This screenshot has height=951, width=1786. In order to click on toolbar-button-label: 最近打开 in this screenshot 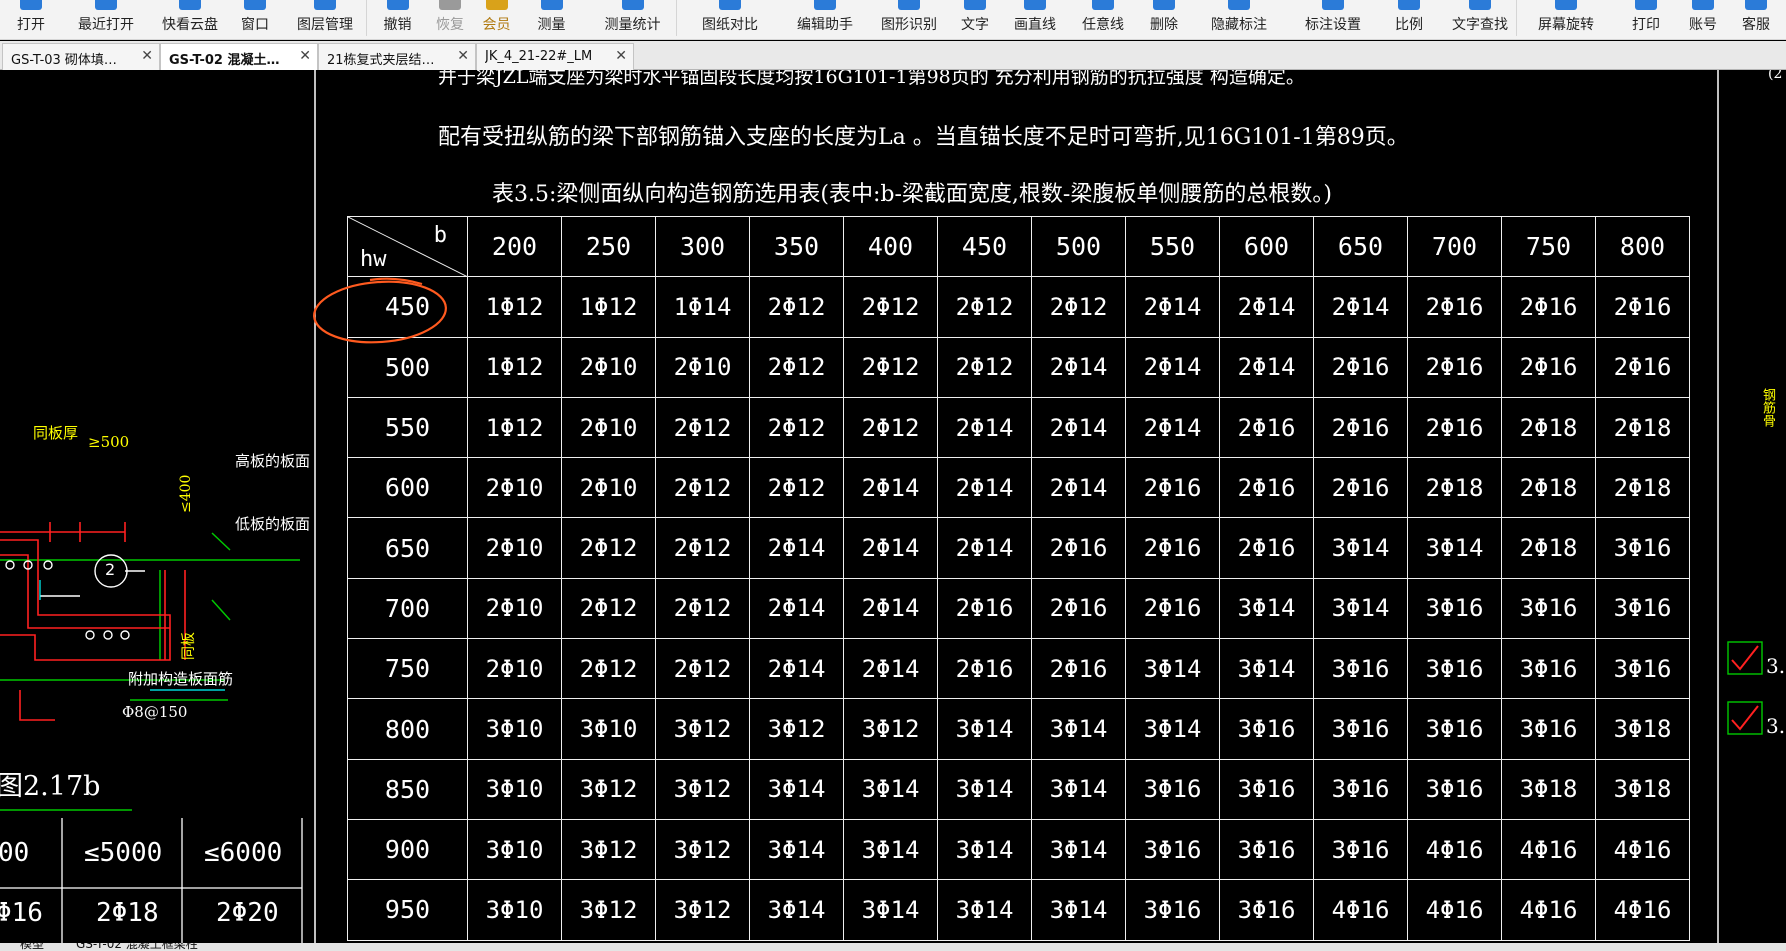, I will do `click(106, 25)`.